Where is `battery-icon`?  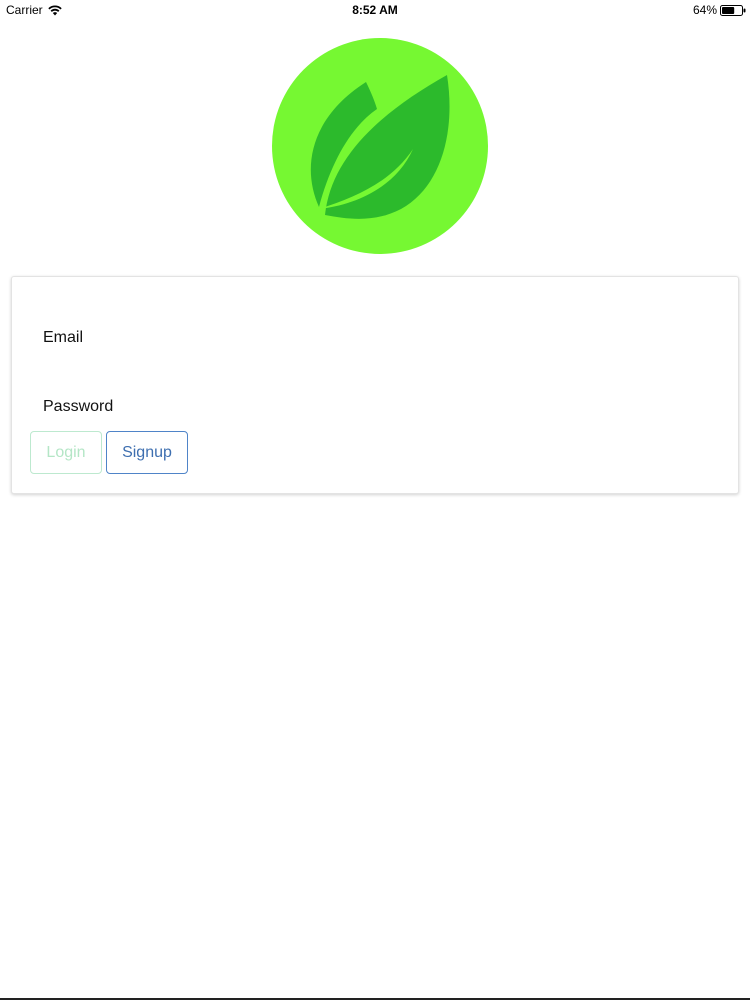 battery-icon is located at coordinates (733, 10).